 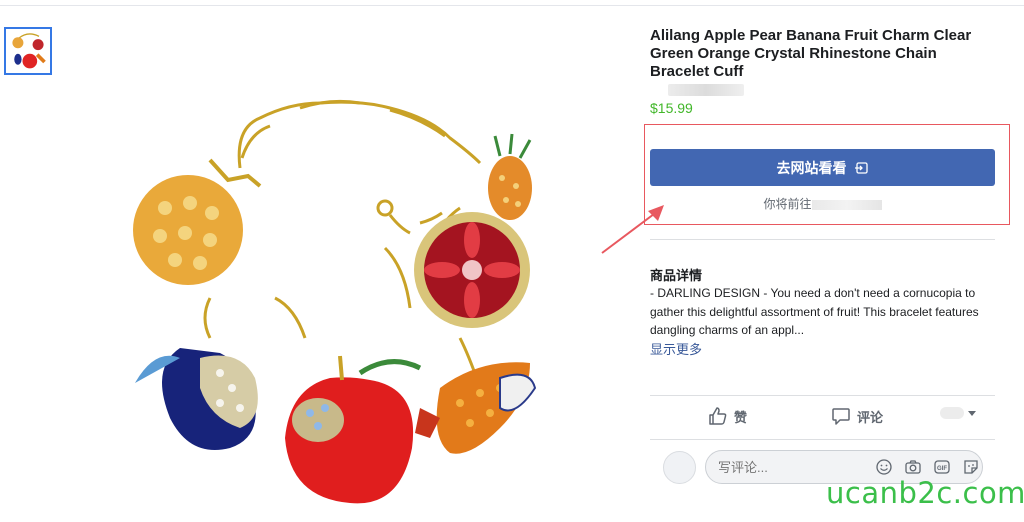 I want to click on comment-icon, so click(x=841, y=416).